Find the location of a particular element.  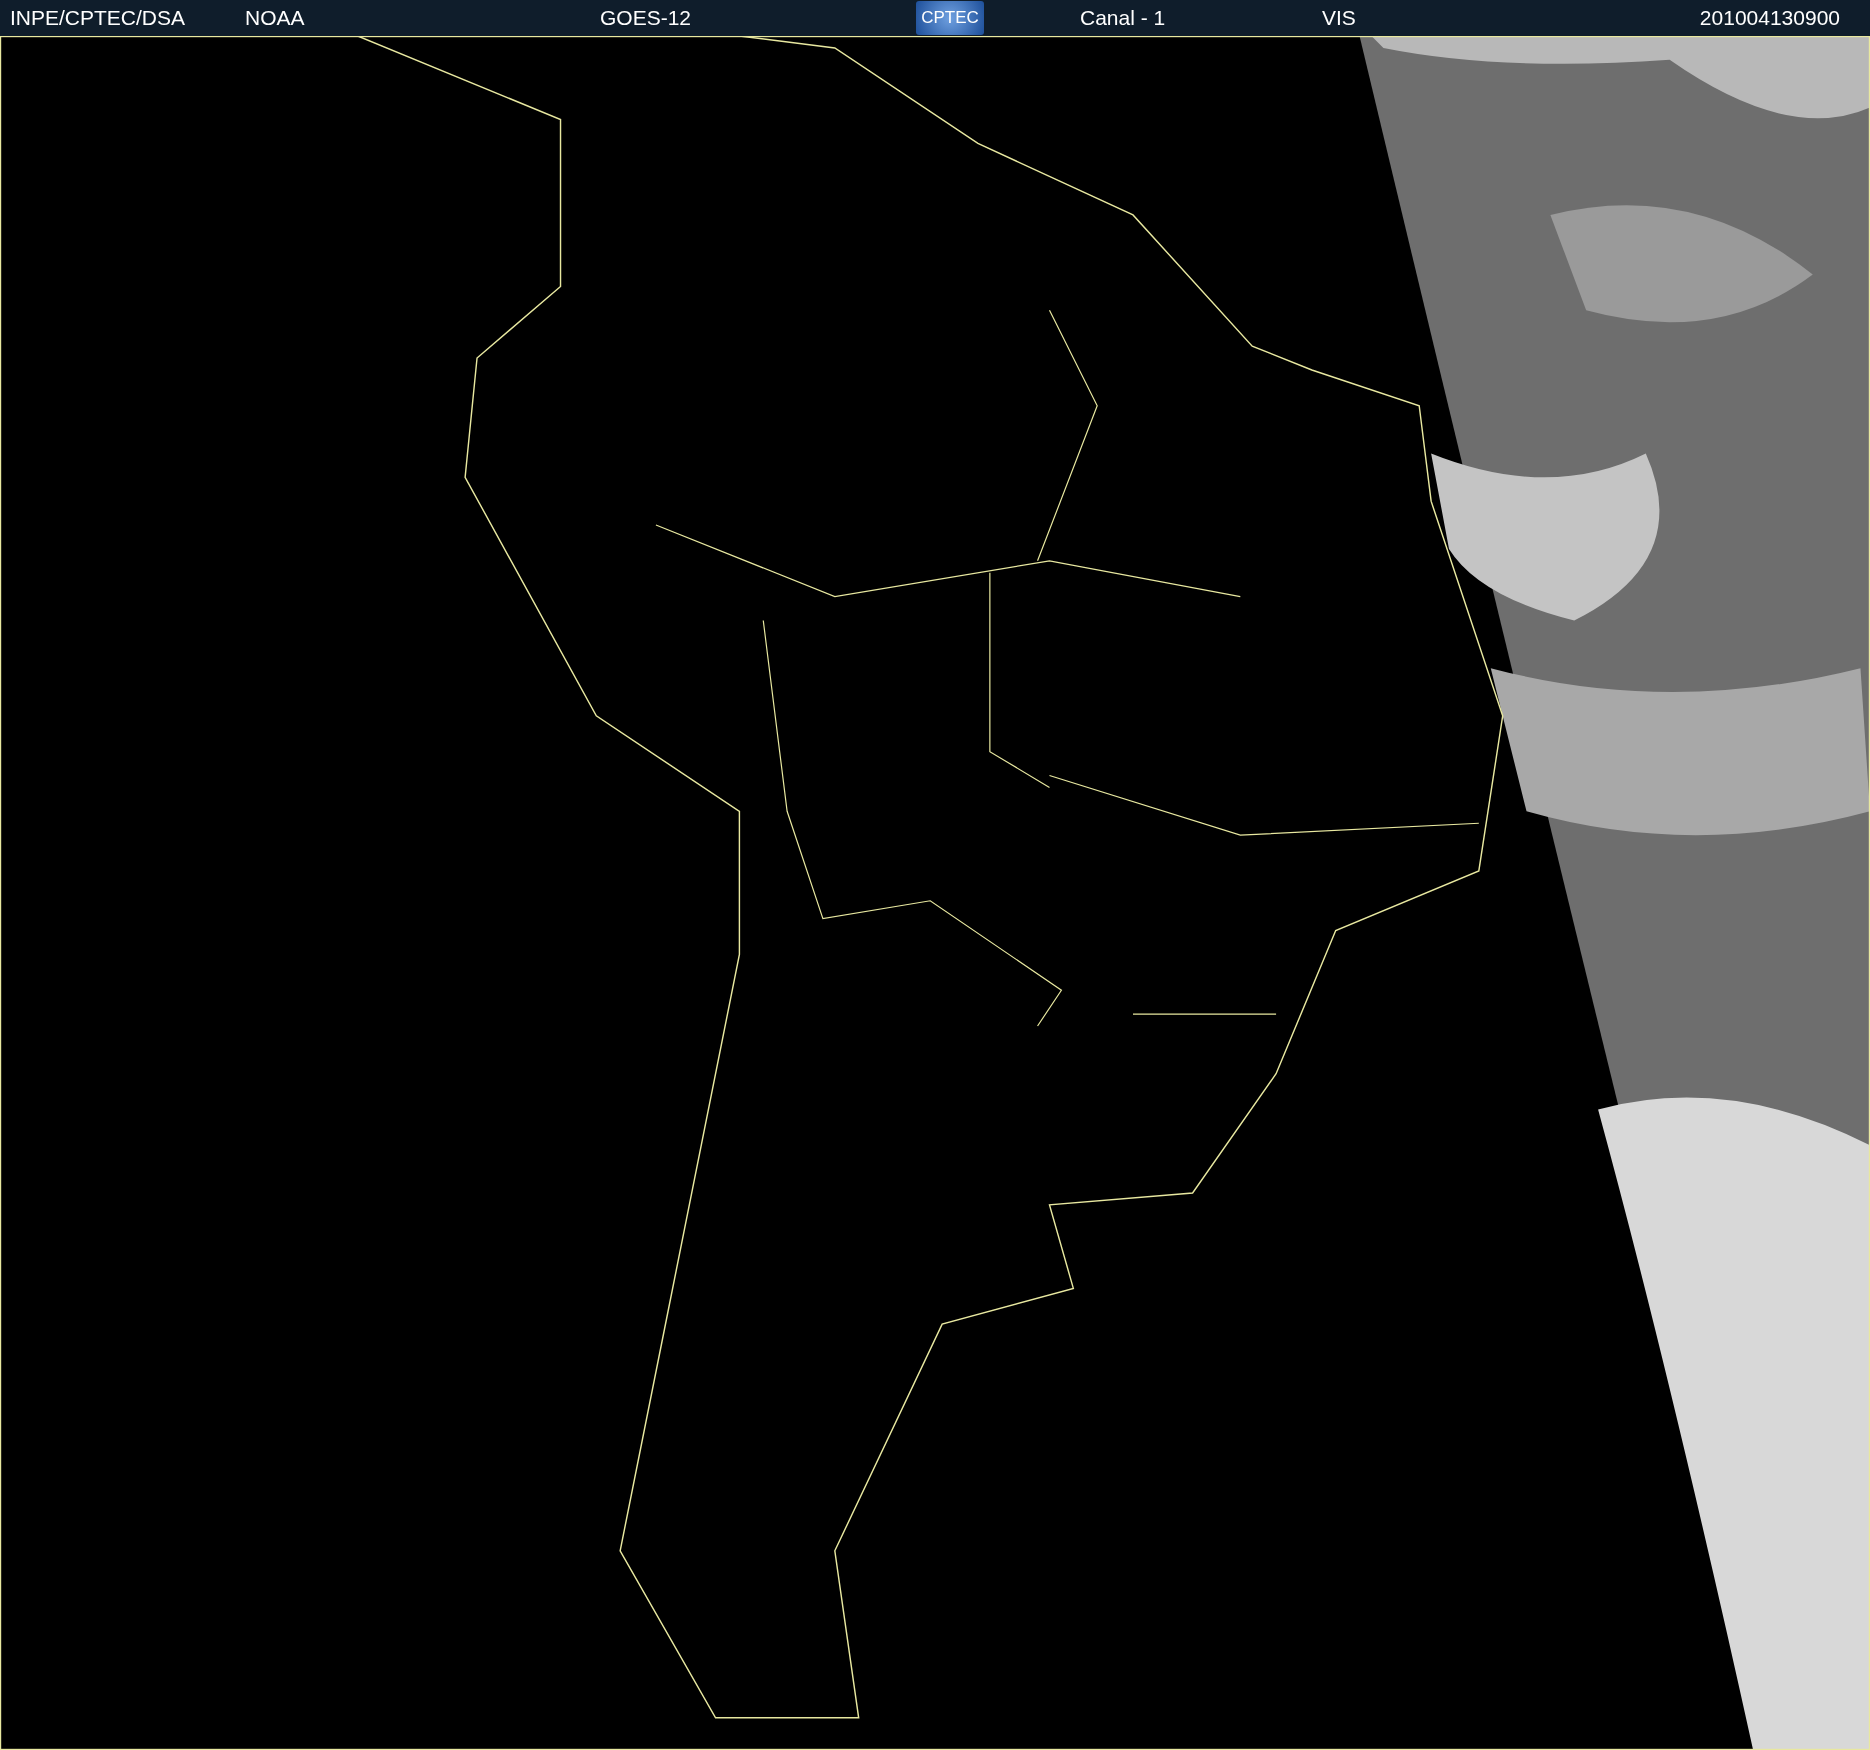

timestamp-label: 201004130900 is located at coordinates (1769, 18).